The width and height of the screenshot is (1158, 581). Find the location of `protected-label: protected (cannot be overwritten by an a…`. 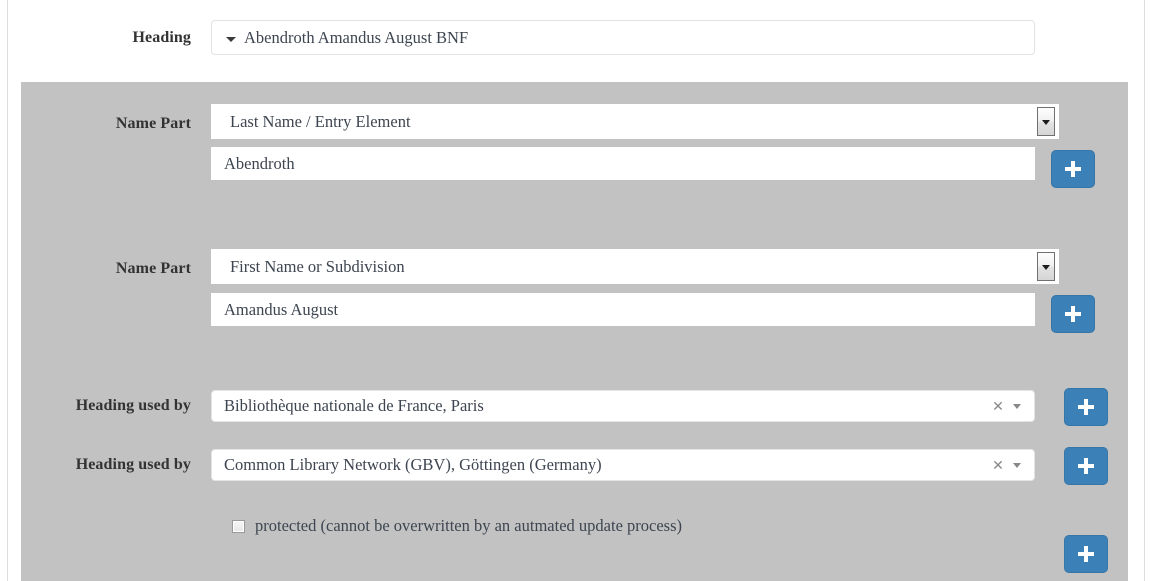

protected-label: protected (cannot be overwritten by an a… is located at coordinates (468, 525).